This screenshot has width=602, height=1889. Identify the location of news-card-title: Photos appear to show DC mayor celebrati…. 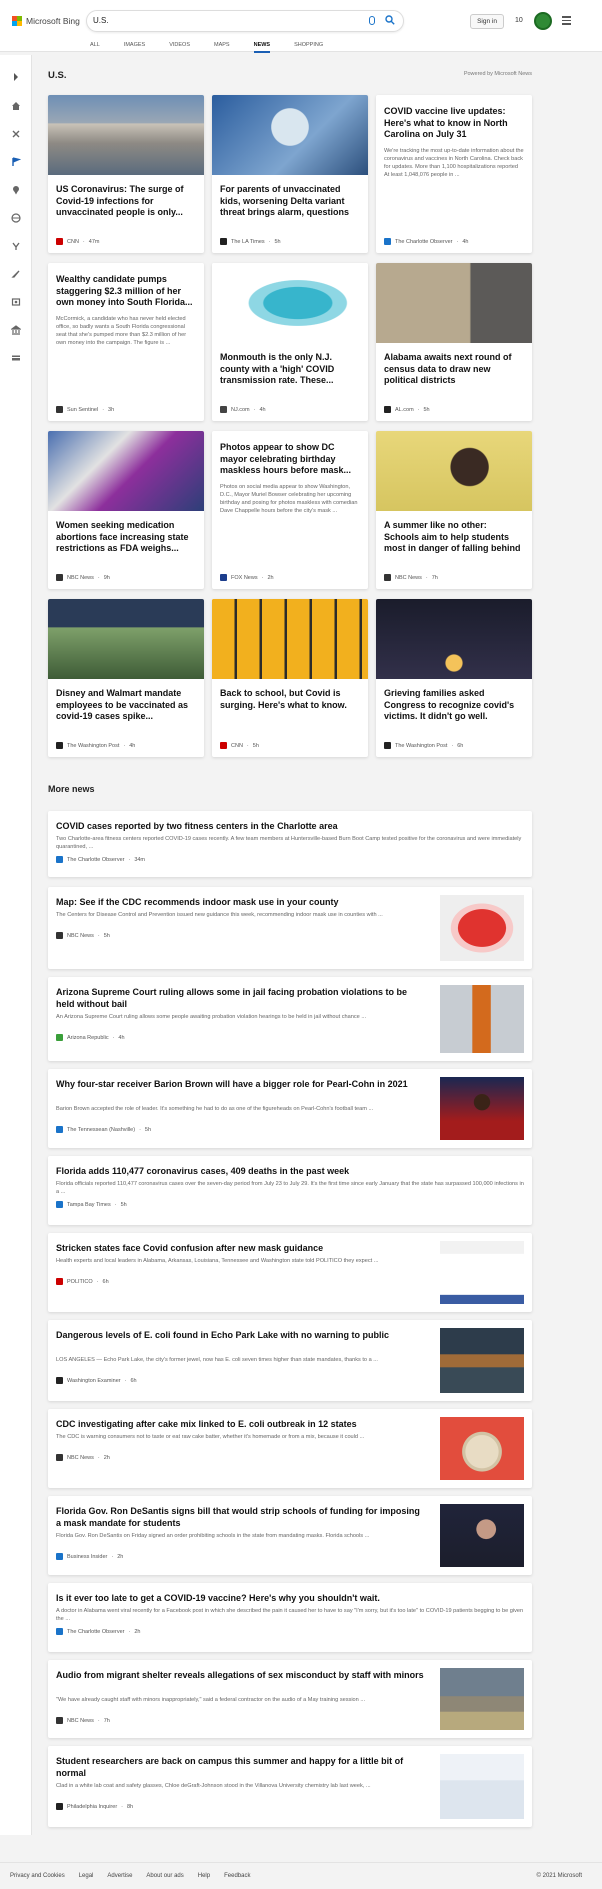
(290, 454).